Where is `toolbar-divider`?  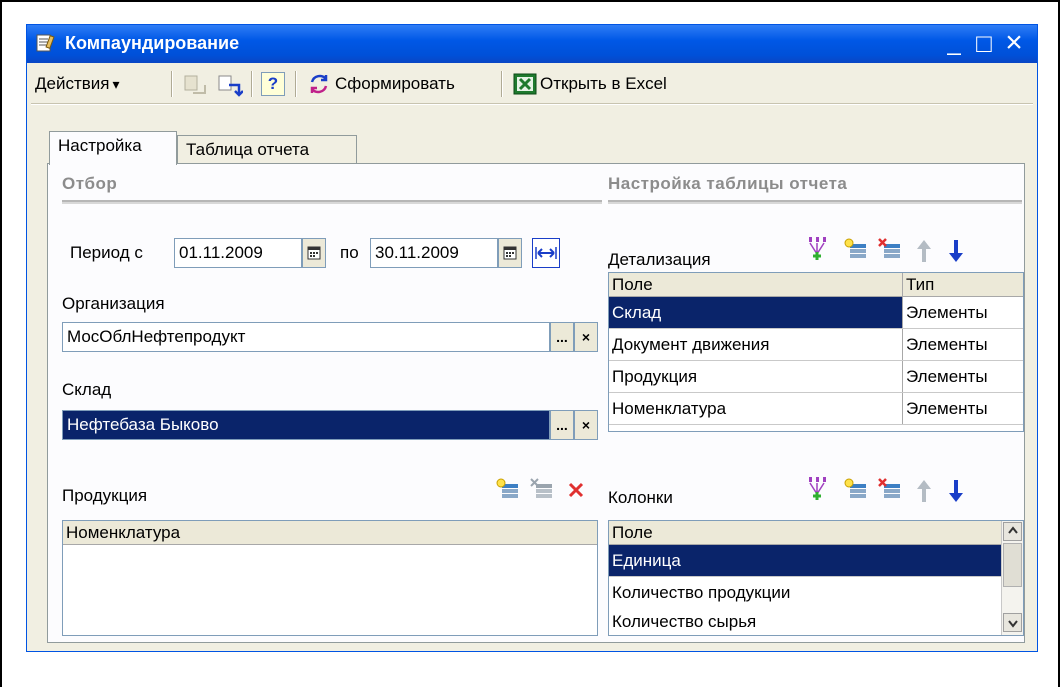
toolbar-divider is located at coordinates (532, 104).